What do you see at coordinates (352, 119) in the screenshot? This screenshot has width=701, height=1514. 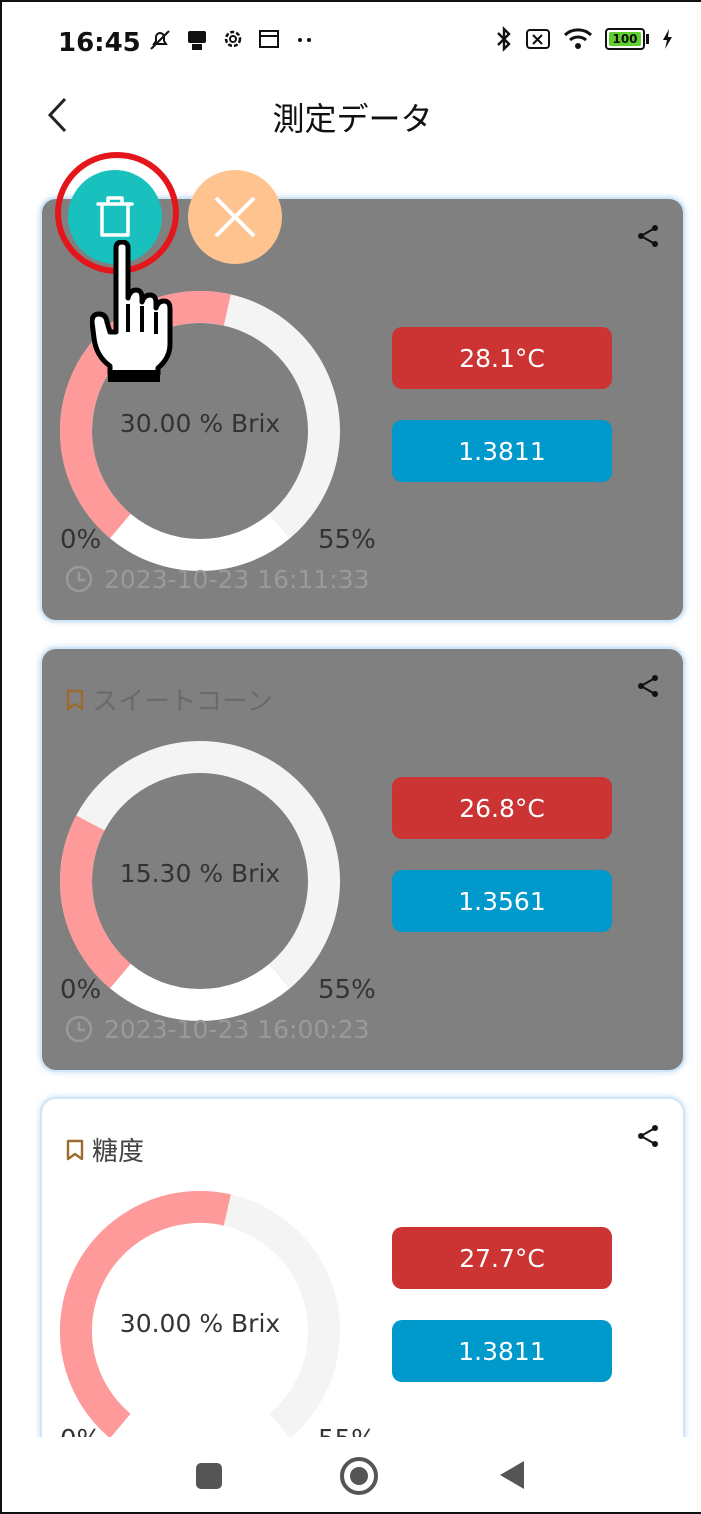 I see `page-title: 測定データ` at bounding box center [352, 119].